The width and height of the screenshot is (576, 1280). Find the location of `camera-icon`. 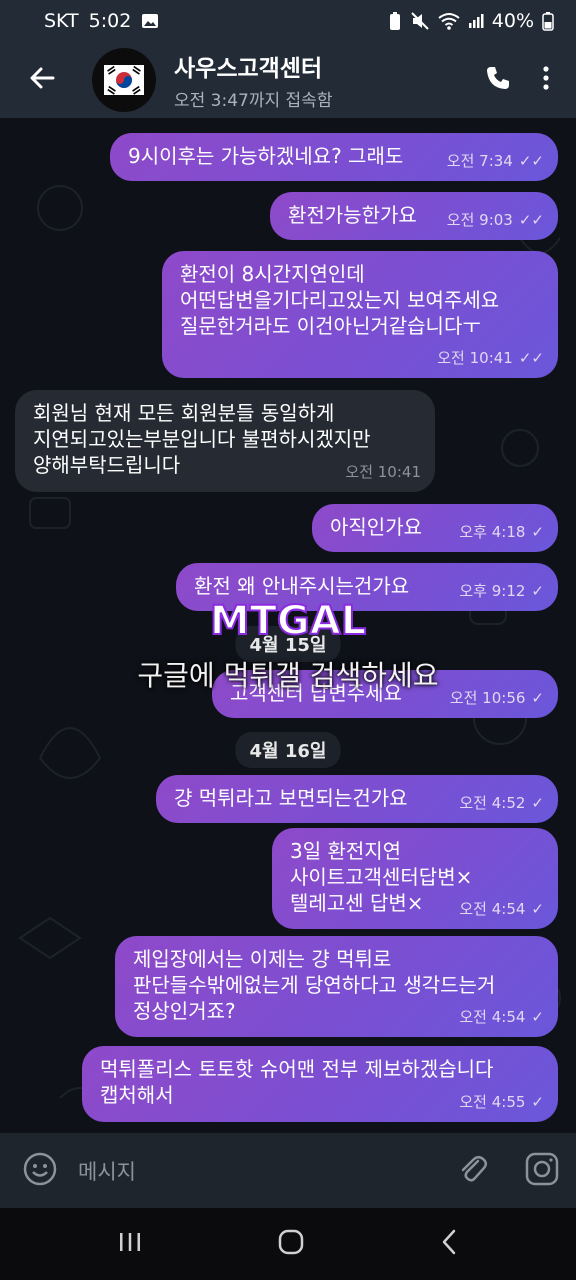

camera-icon is located at coordinates (542, 1171).